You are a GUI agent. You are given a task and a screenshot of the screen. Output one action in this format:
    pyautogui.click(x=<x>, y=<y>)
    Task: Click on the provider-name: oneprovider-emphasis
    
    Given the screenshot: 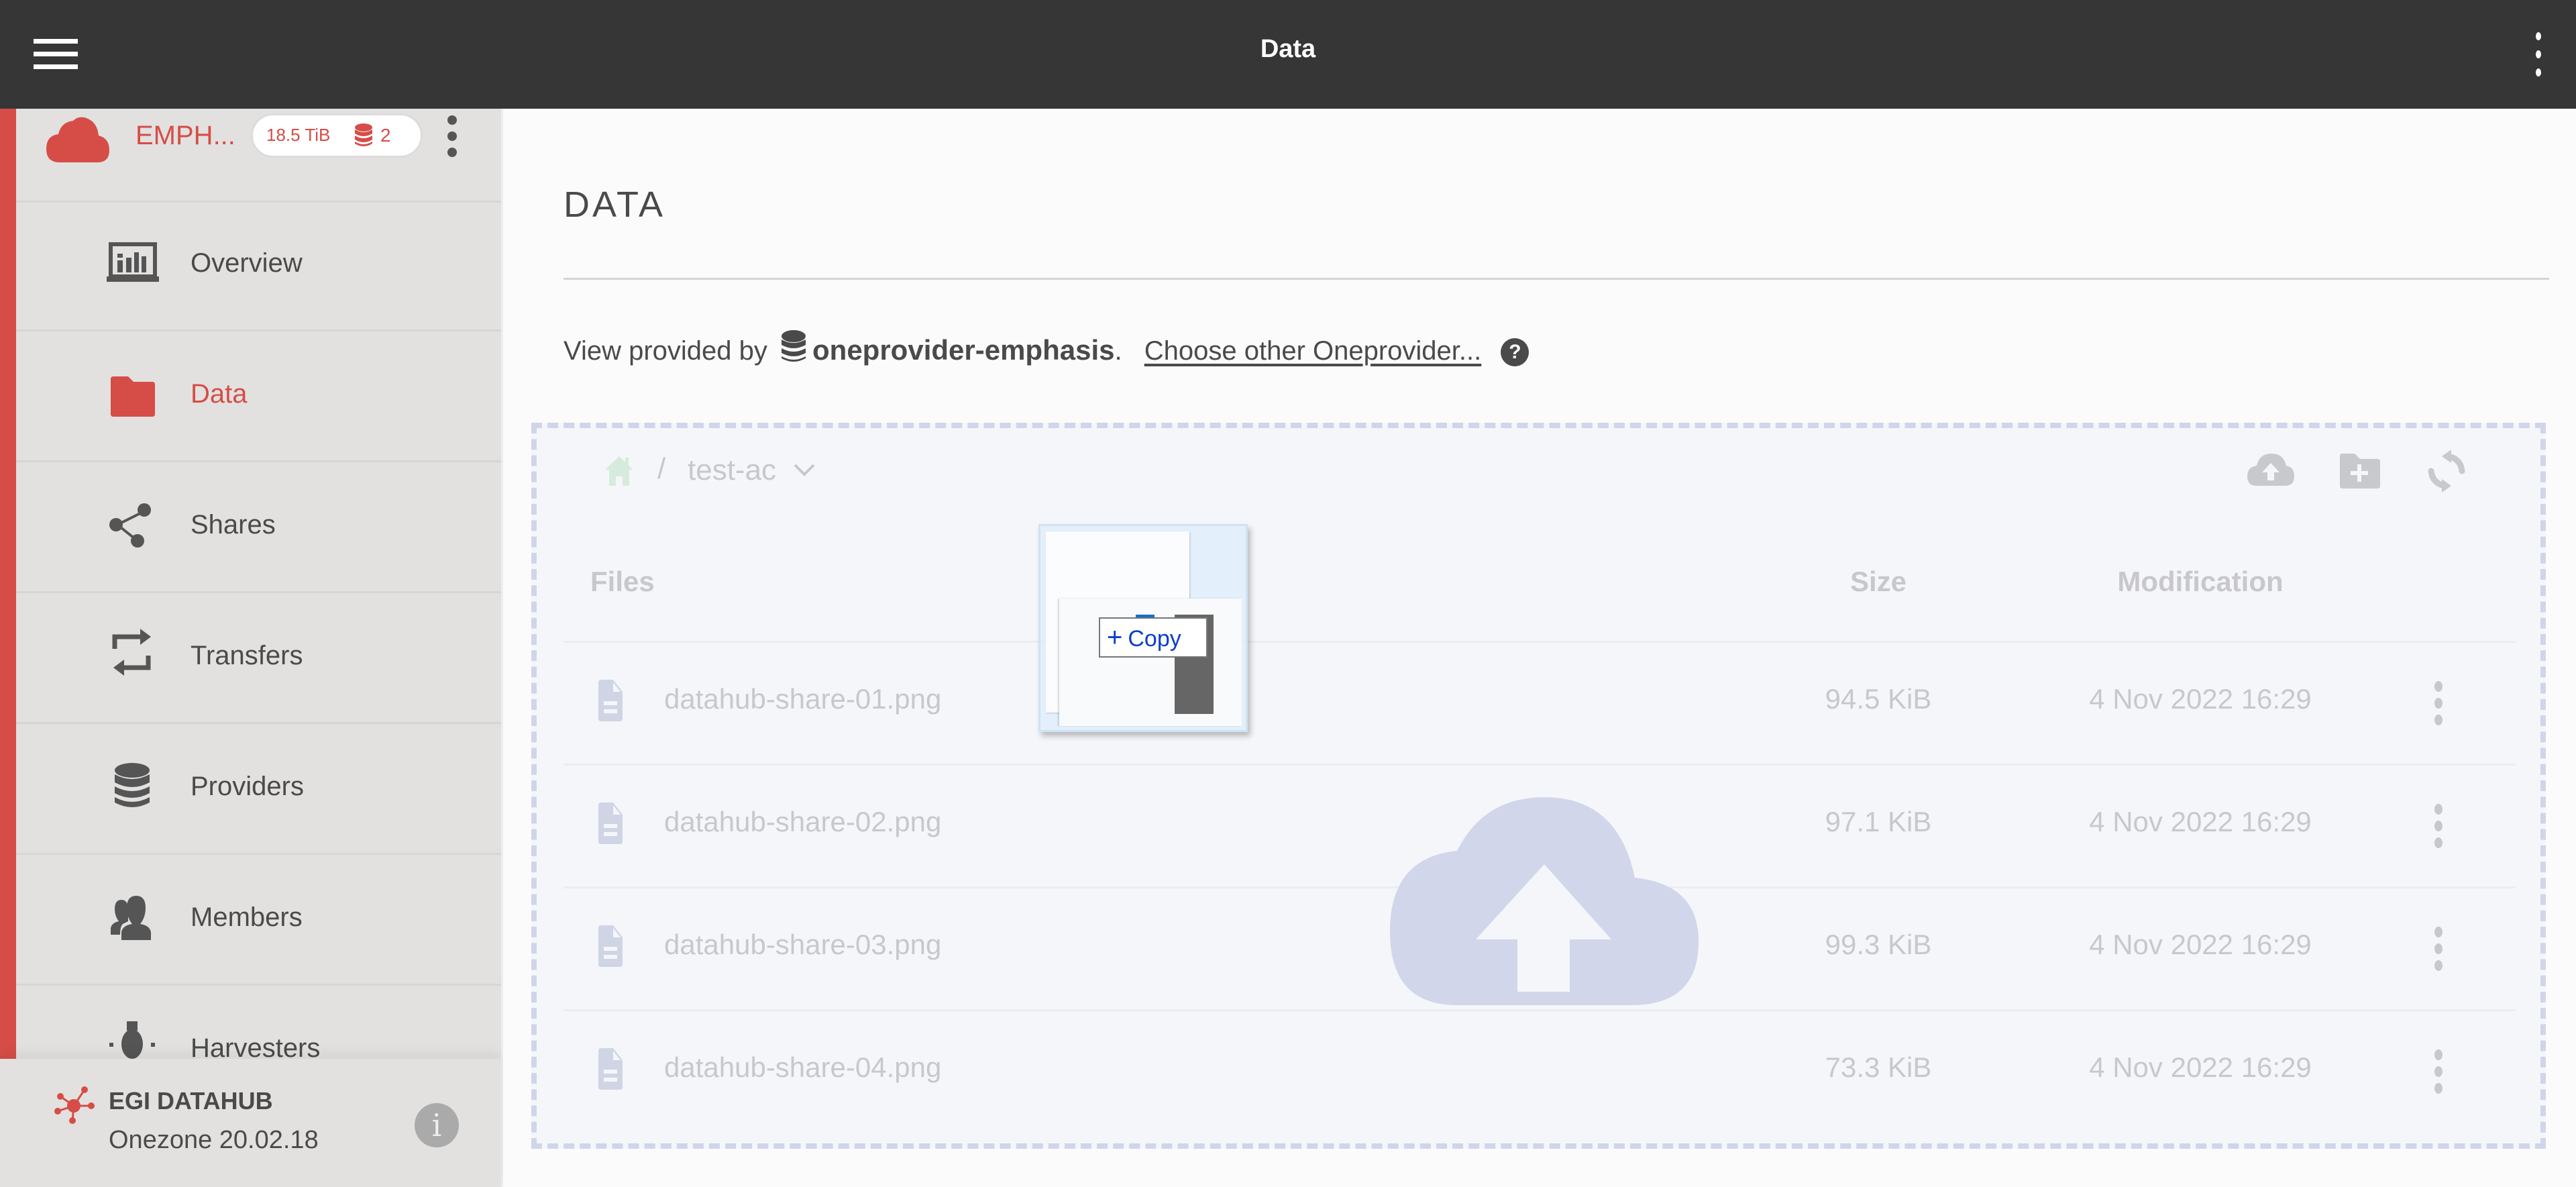 What is the action you would take?
    pyautogui.click(x=963, y=350)
    